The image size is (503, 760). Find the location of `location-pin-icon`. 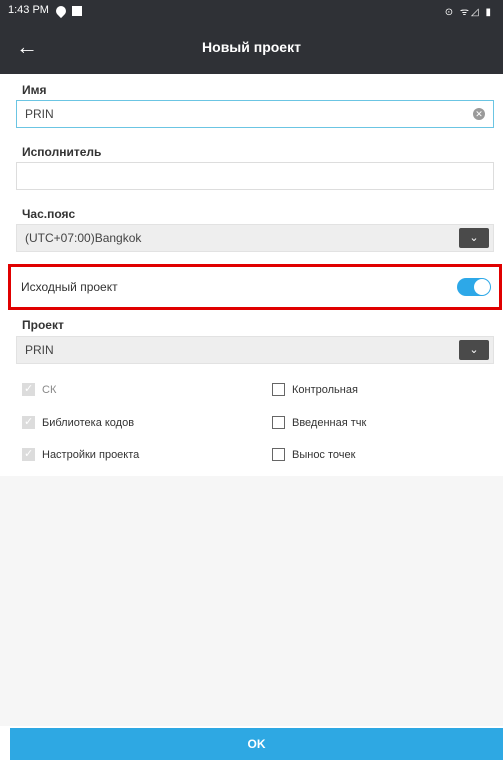

location-pin-icon is located at coordinates (61, 11).